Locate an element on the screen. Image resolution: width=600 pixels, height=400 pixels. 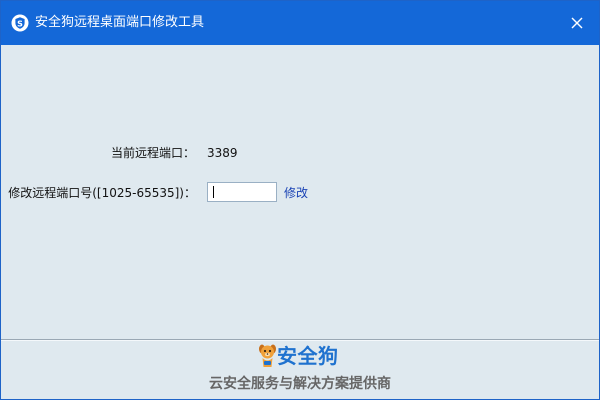
svg-text: S is located at coordinates (20, 23).